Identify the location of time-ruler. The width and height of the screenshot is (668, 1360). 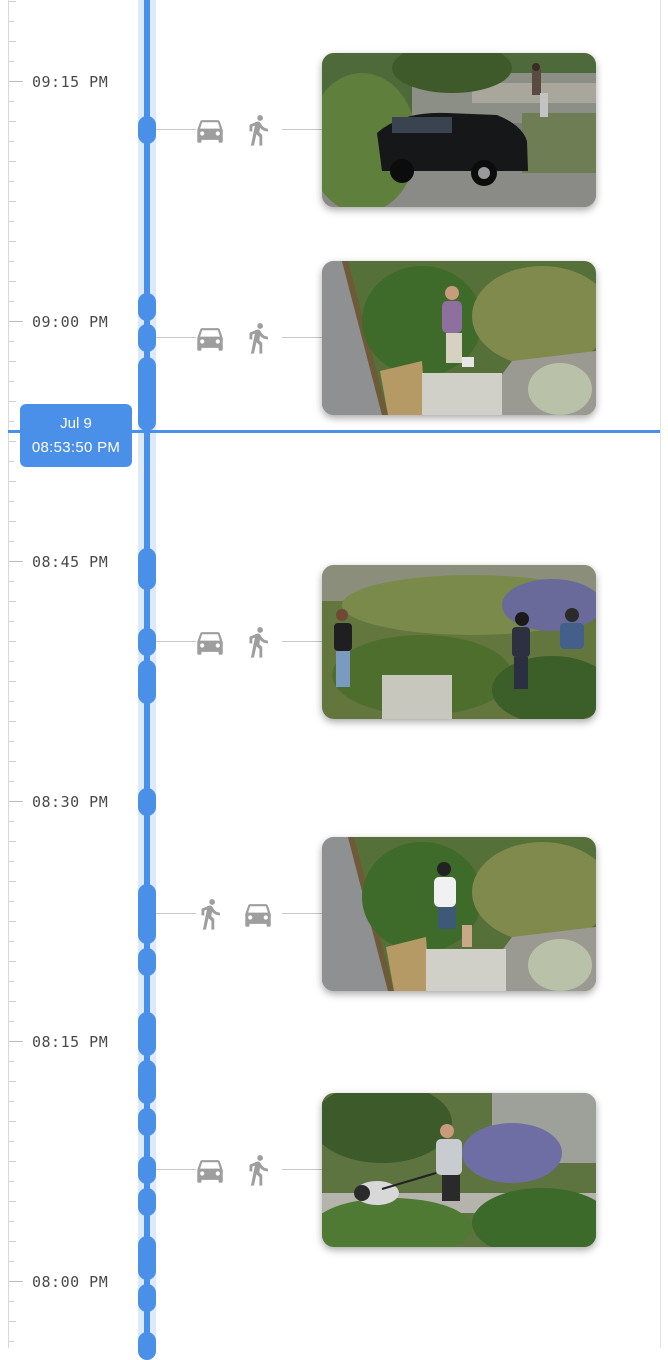
(8, 674).